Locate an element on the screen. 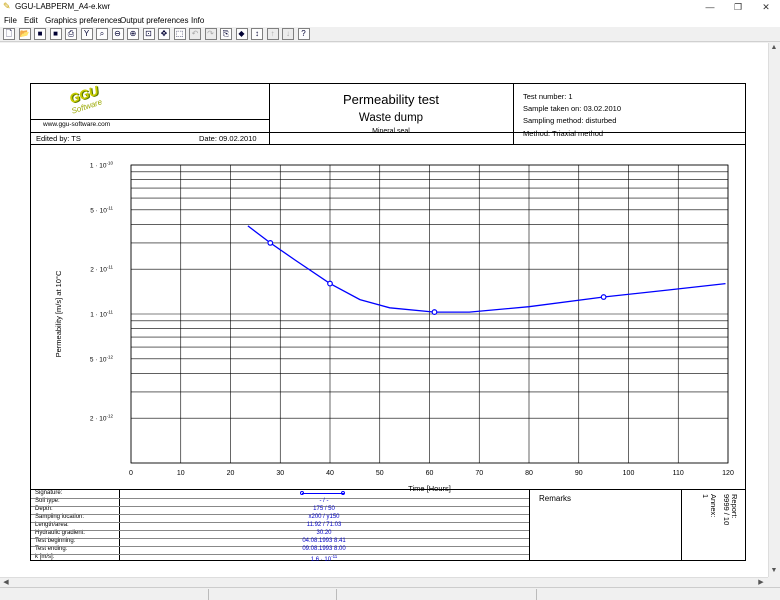 The width and height of the screenshot is (780, 600). legend-value: 11.92 / 71.03 is located at coordinates (324, 525).